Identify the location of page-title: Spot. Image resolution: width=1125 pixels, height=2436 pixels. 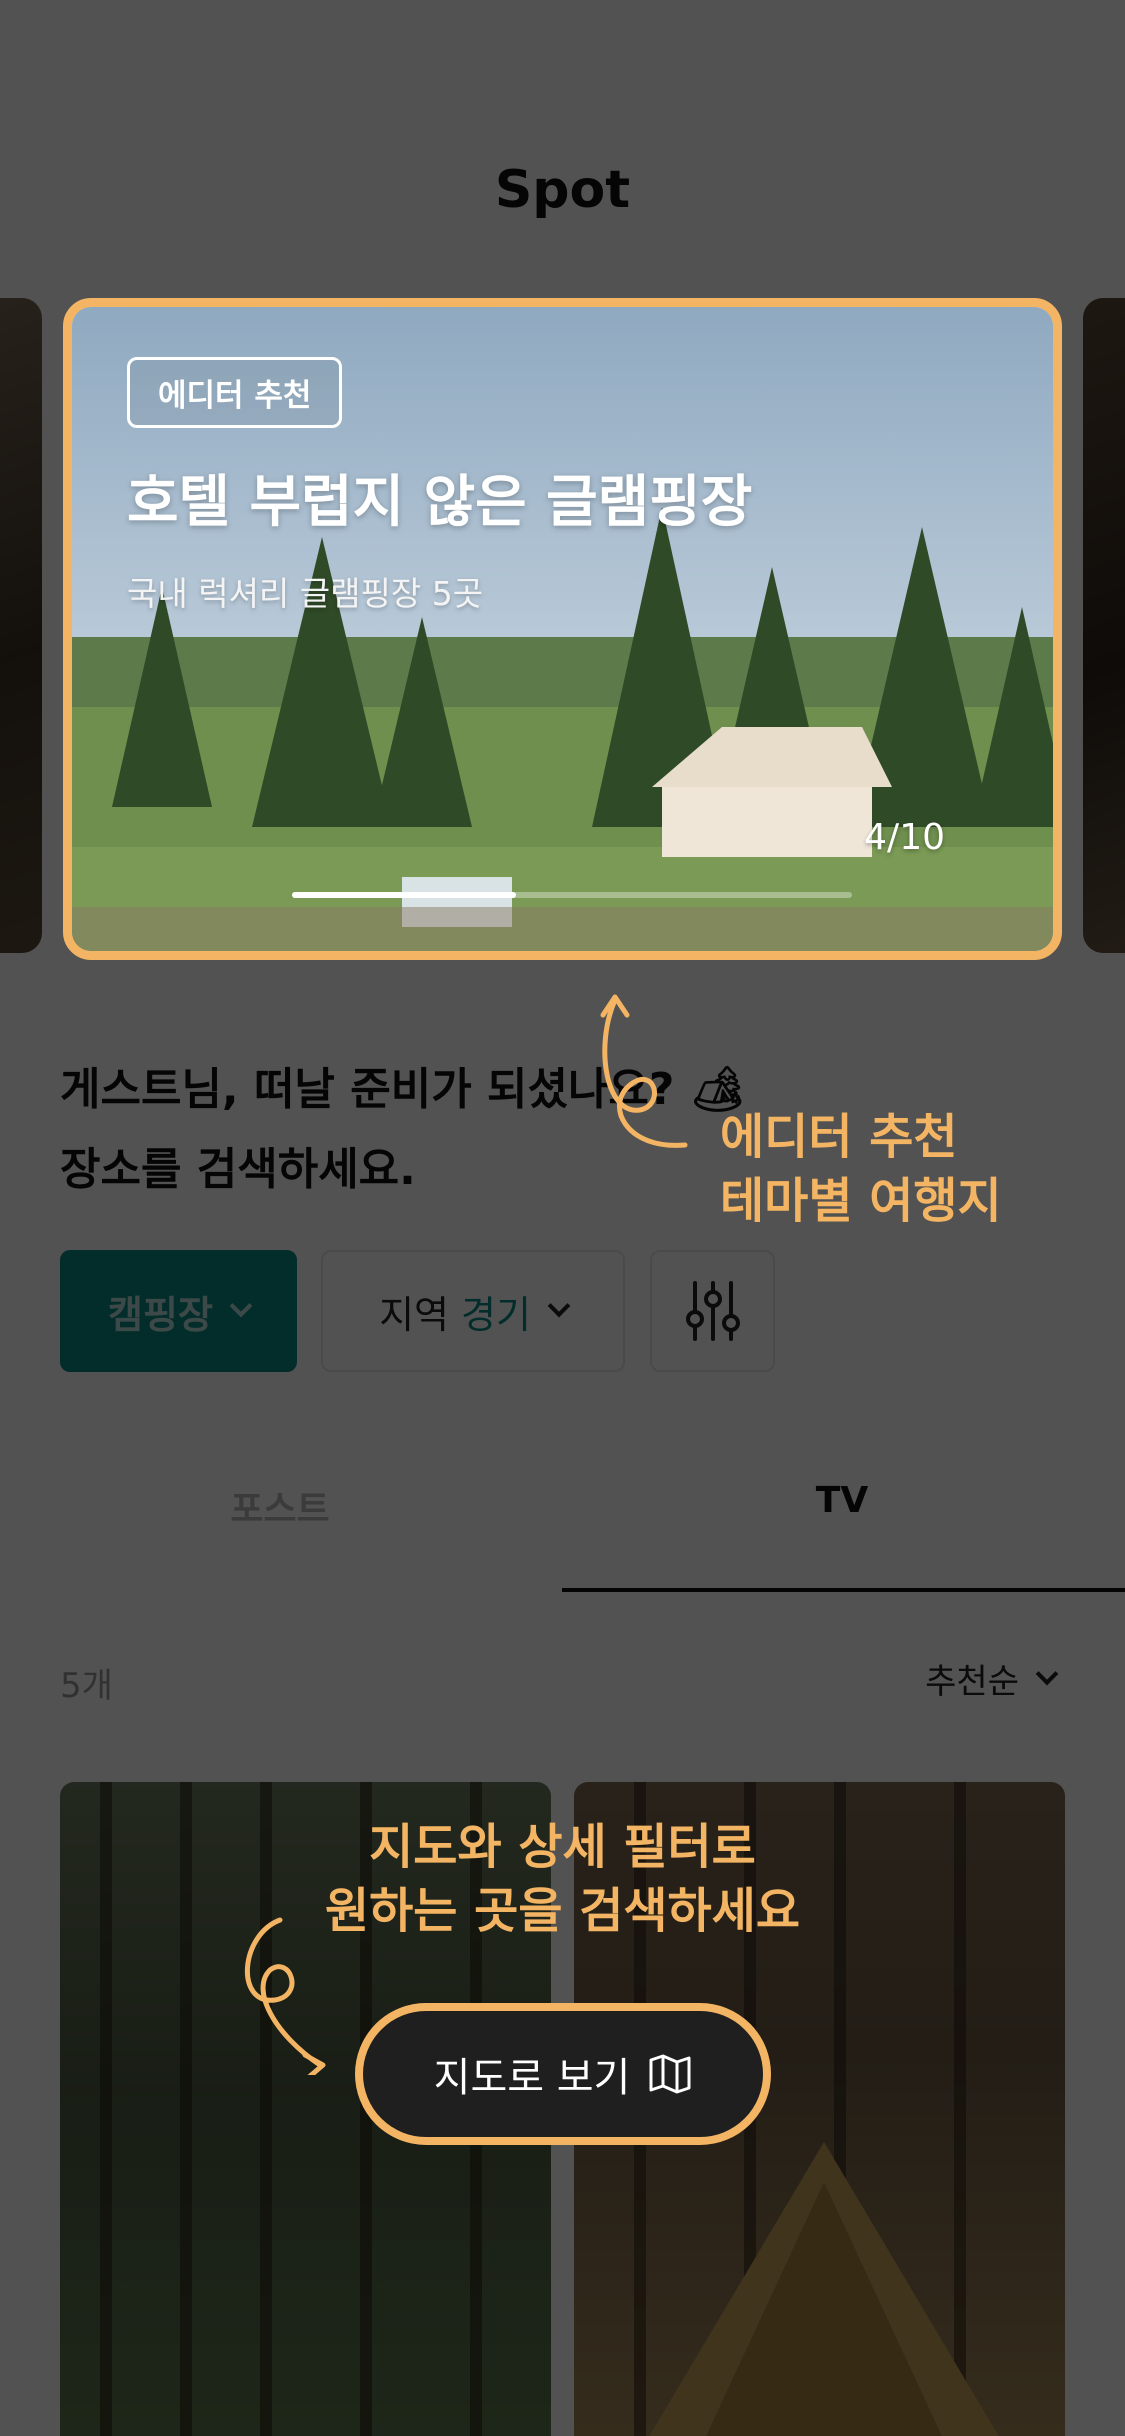
(562, 190).